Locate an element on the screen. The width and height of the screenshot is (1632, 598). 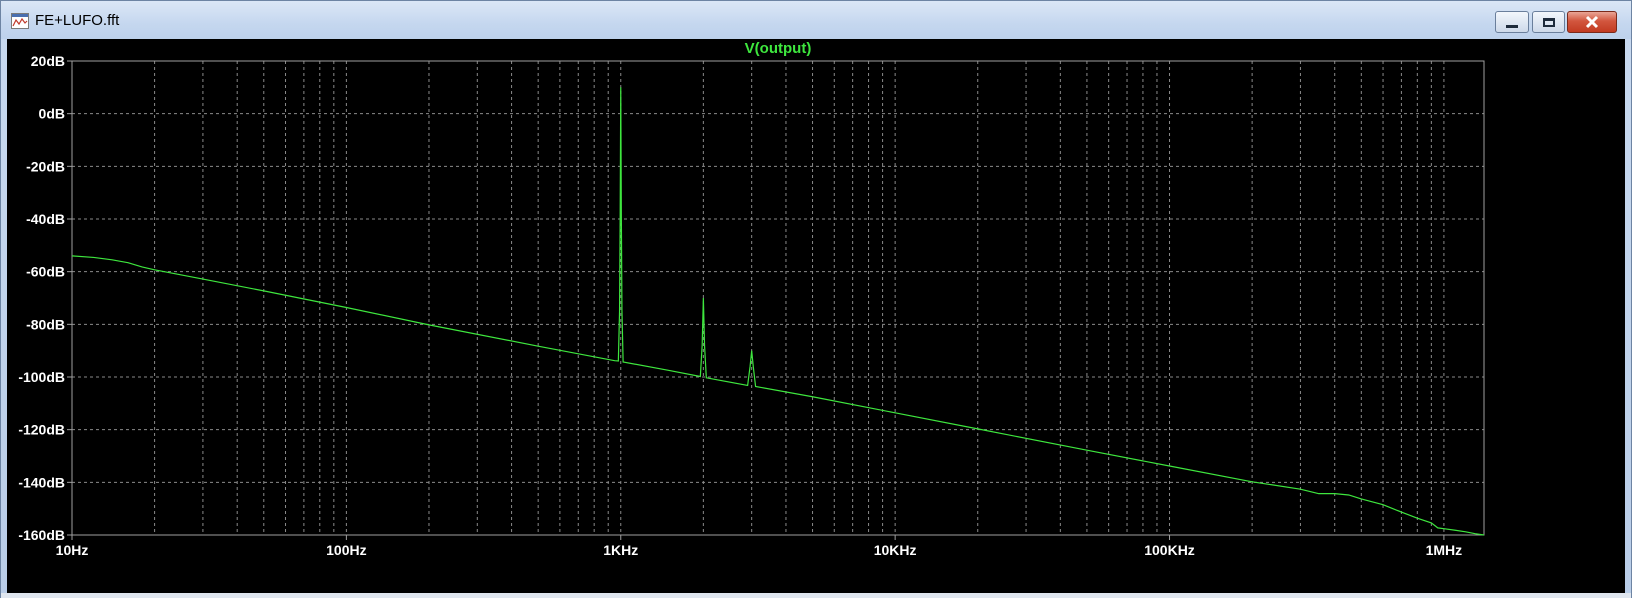
y-tick-label: -120dB is located at coordinates (41, 430).